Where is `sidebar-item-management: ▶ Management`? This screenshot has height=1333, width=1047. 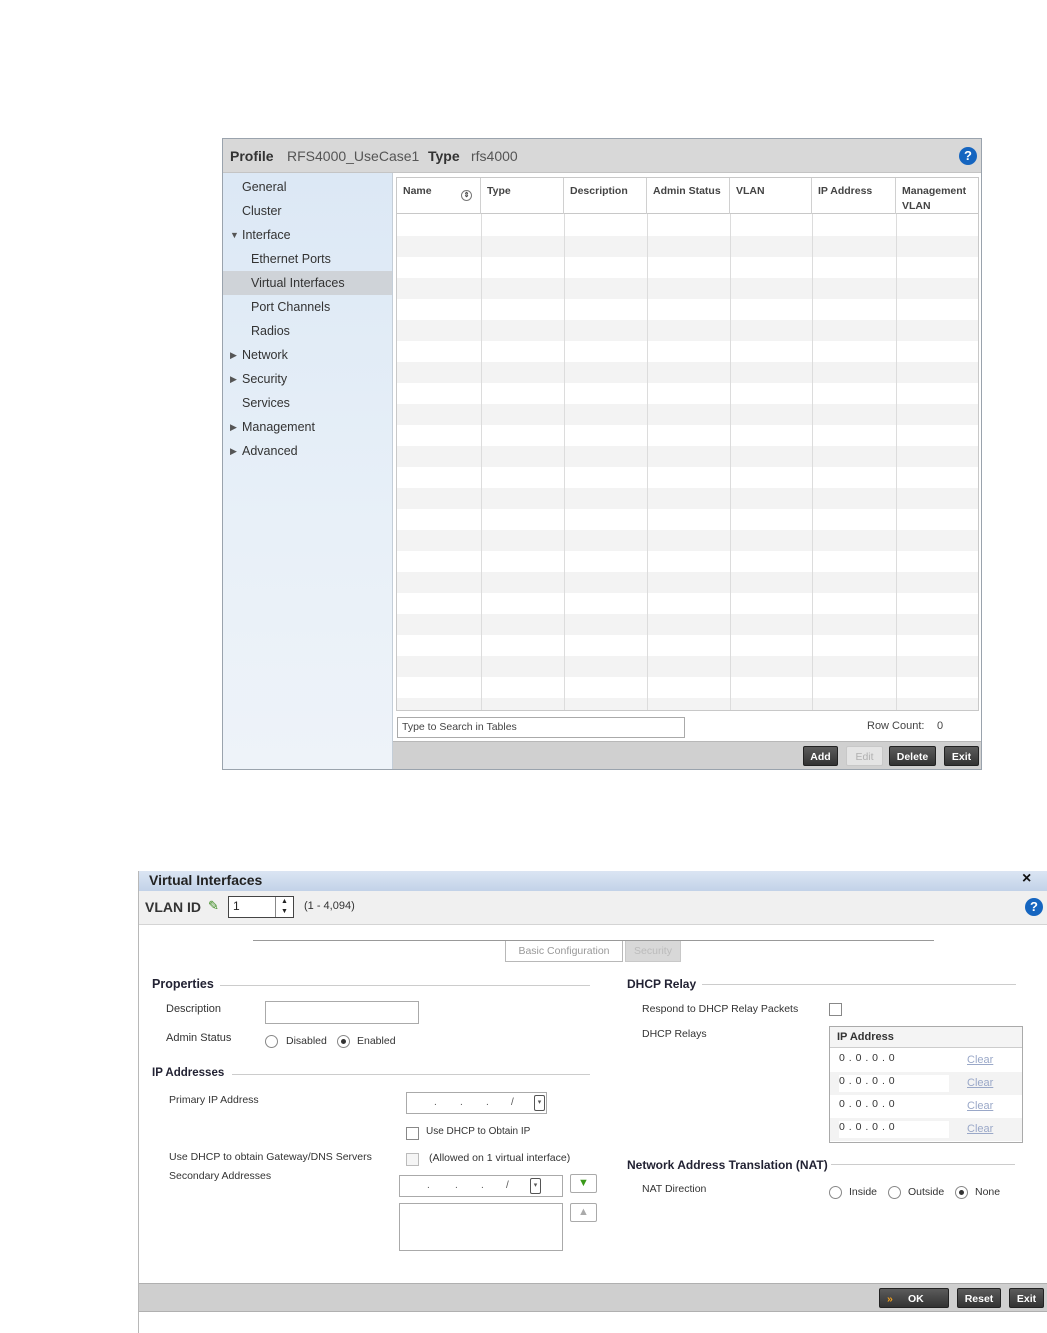
sidebar-item-management: ▶ Management is located at coordinates (307, 427).